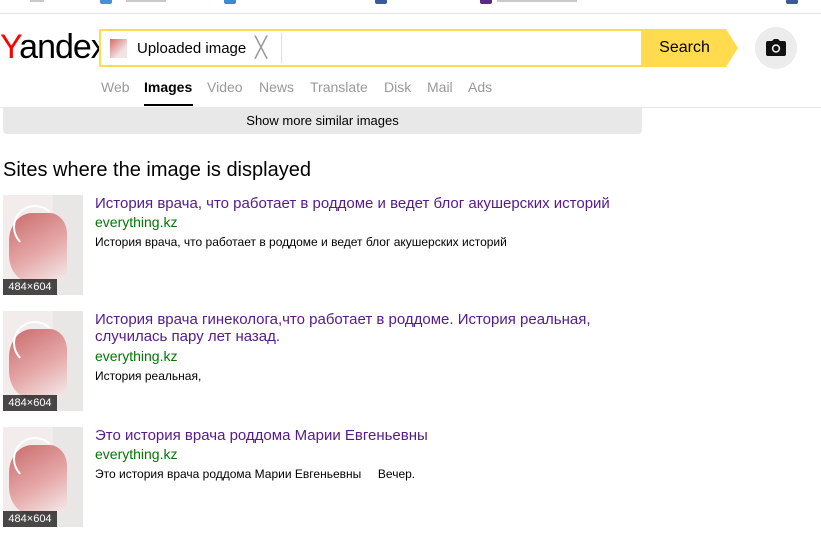 Image resolution: width=821 pixels, height=551 pixels. I want to click on search-button: Search, so click(684, 48).